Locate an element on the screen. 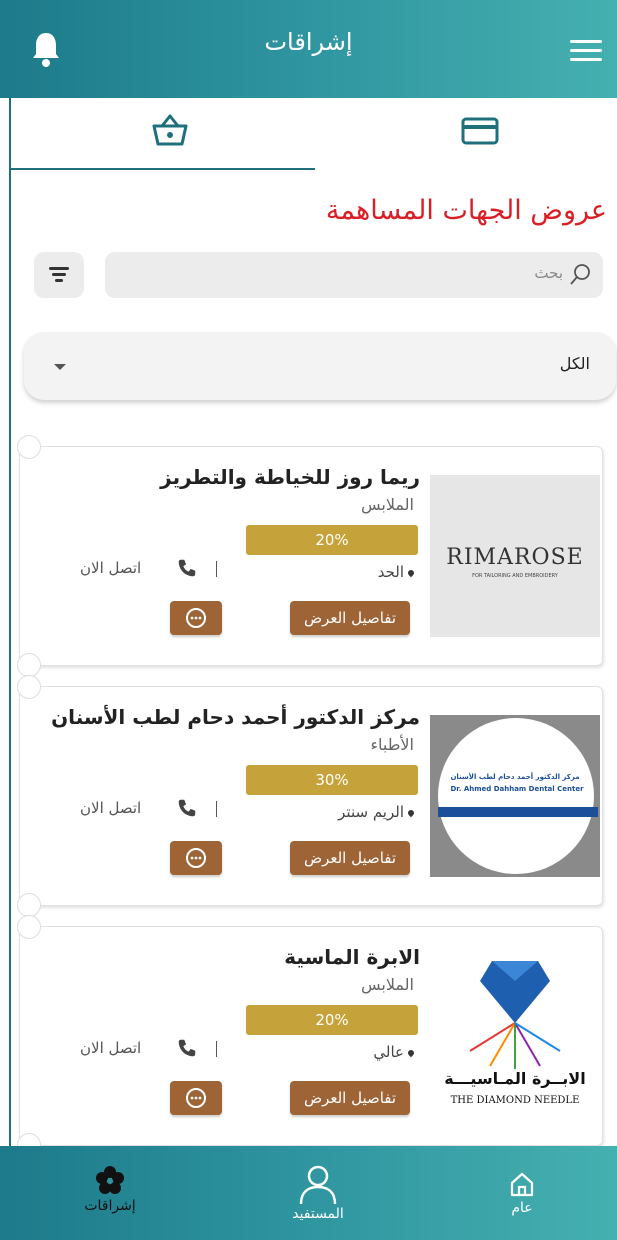  caret-down-icon is located at coordinates (60, 367).